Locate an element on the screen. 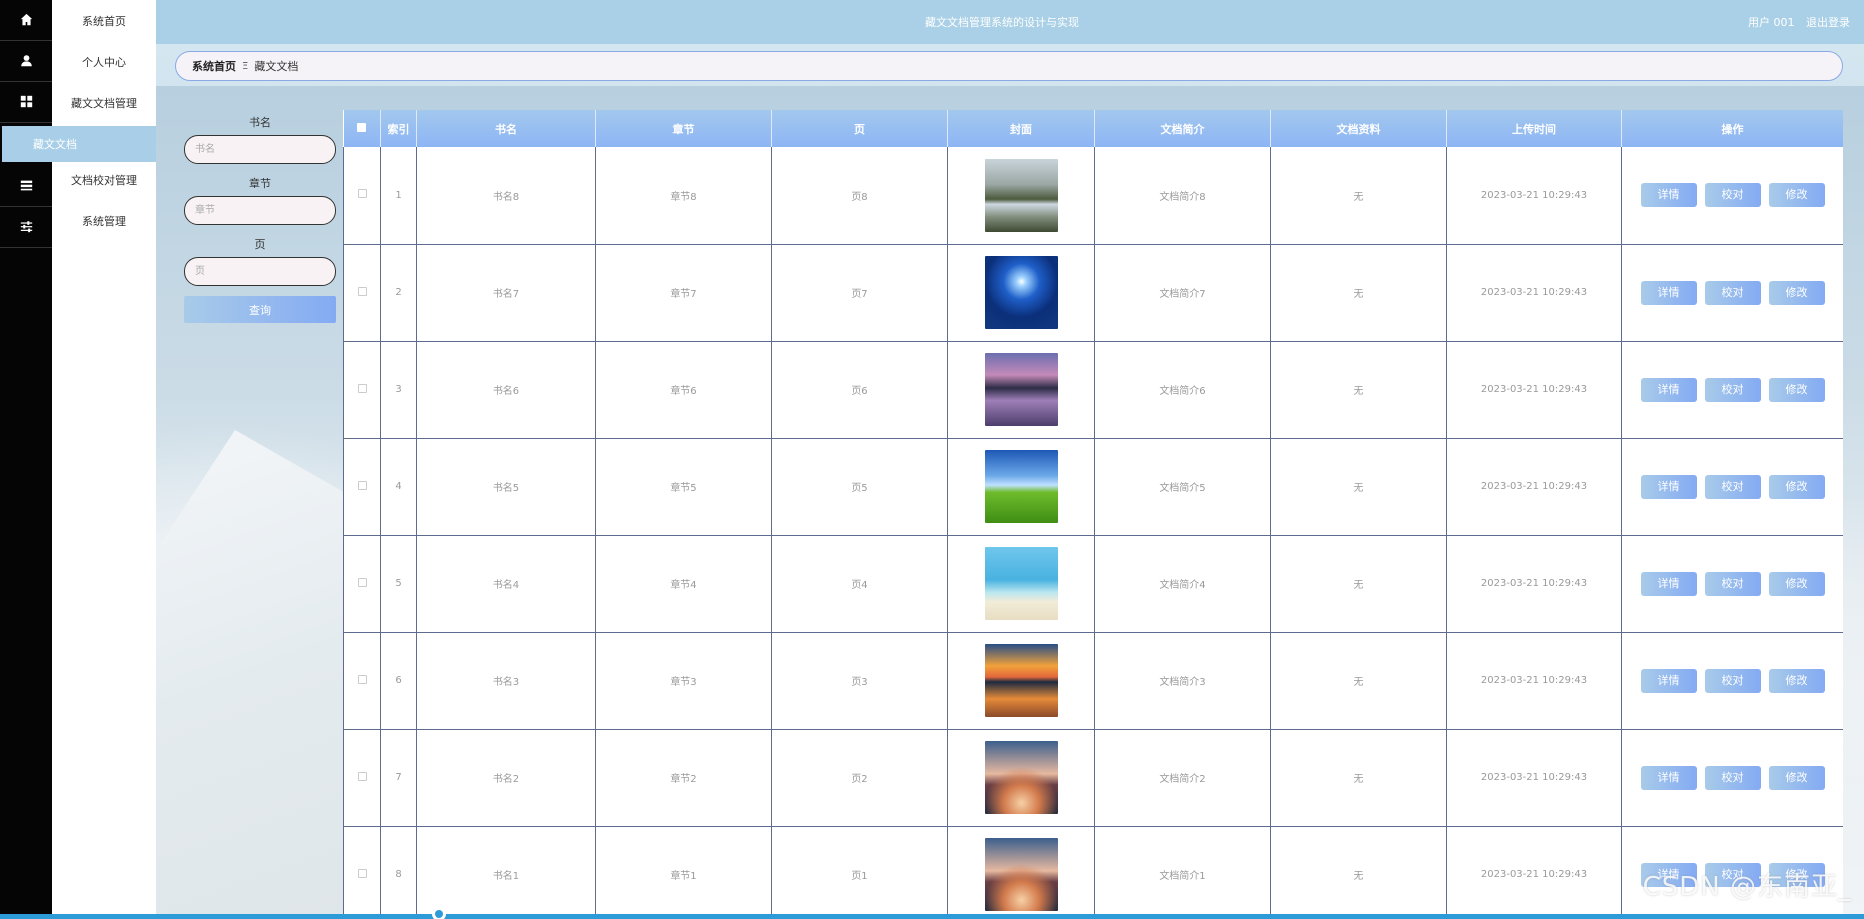 The image size is (1864, 919). cell-index: 2 is located at coordinates (398, 293).